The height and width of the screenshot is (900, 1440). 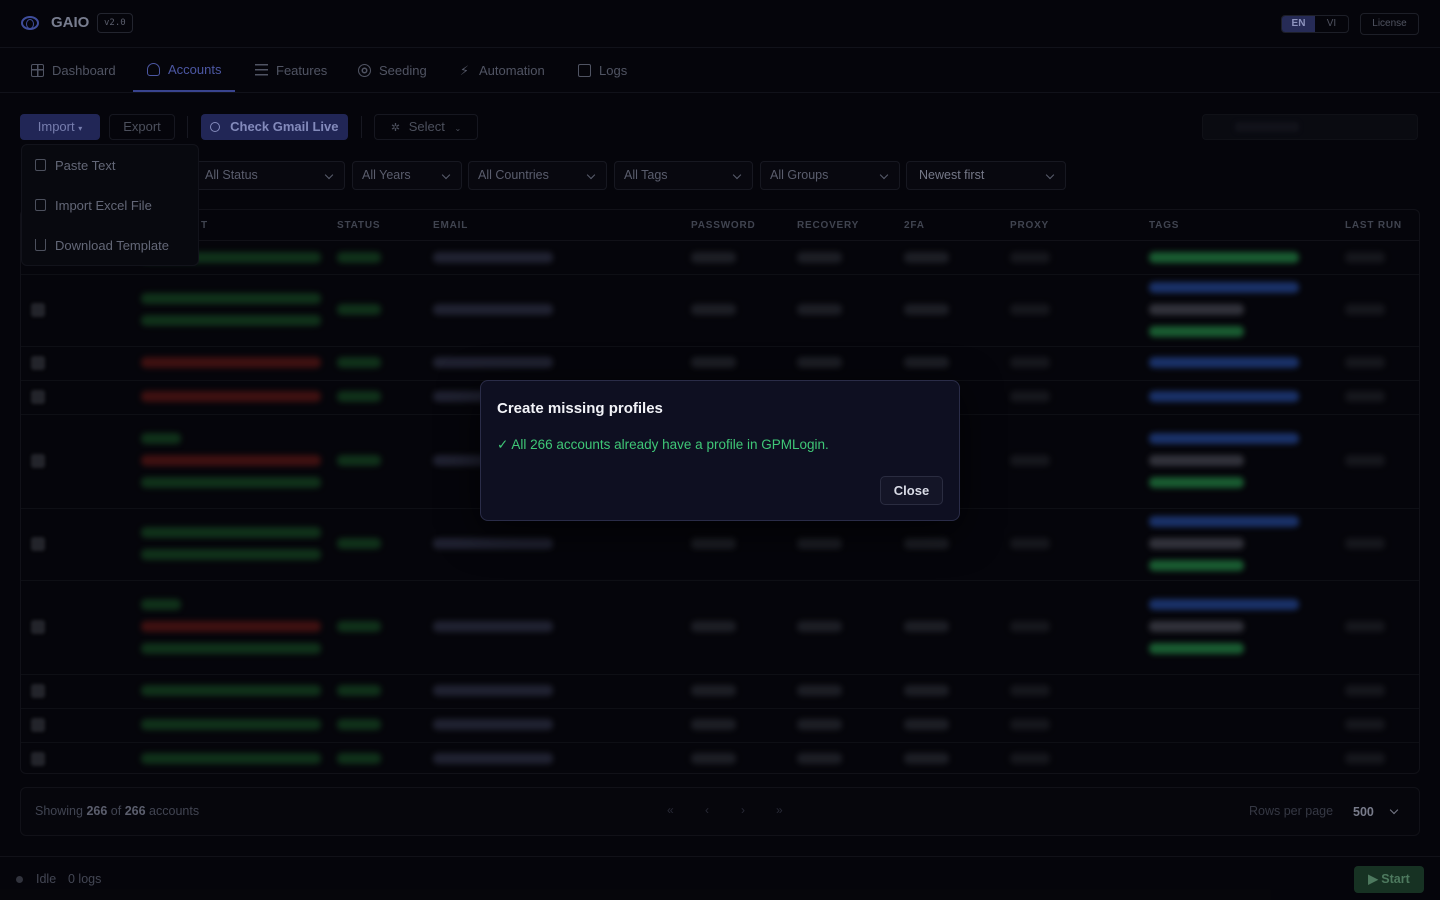 I want to click on close-button: Close, so click(x=911, y=490).